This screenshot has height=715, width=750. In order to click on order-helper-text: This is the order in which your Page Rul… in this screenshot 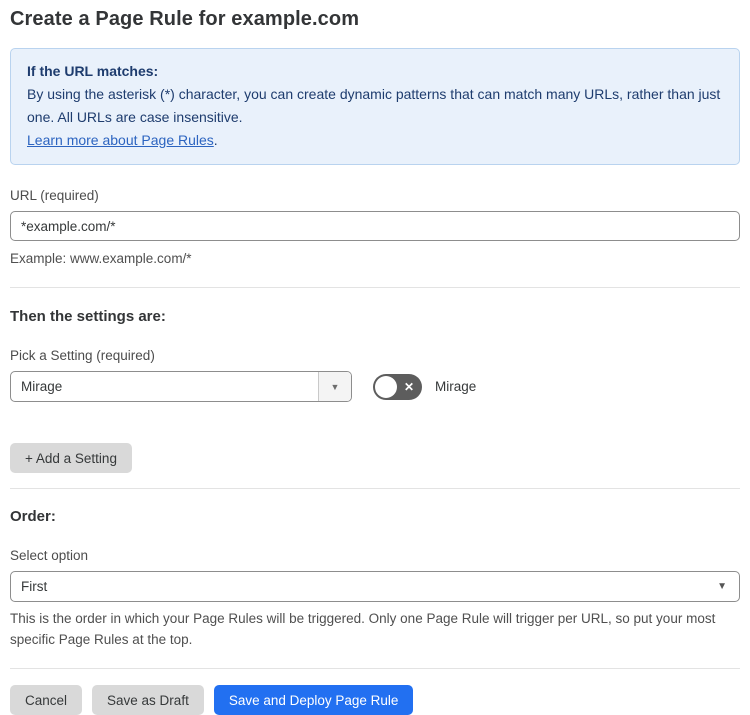, I will do `click(363, 629)`.